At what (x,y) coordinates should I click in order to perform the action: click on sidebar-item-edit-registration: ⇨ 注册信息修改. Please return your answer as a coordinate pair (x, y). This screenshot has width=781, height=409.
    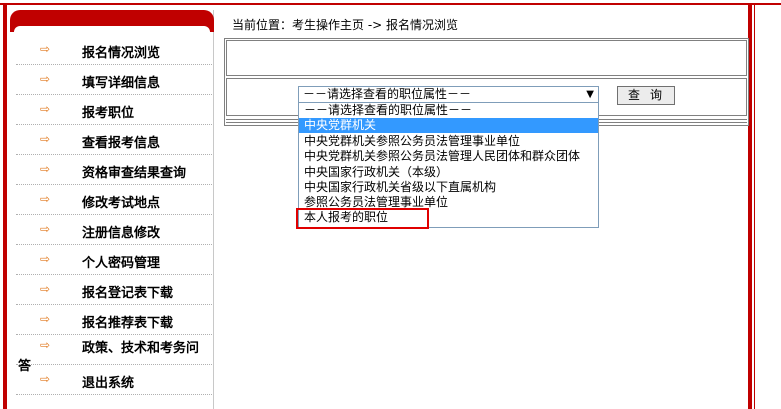
    Looking at the image, I should click on (114, 230).